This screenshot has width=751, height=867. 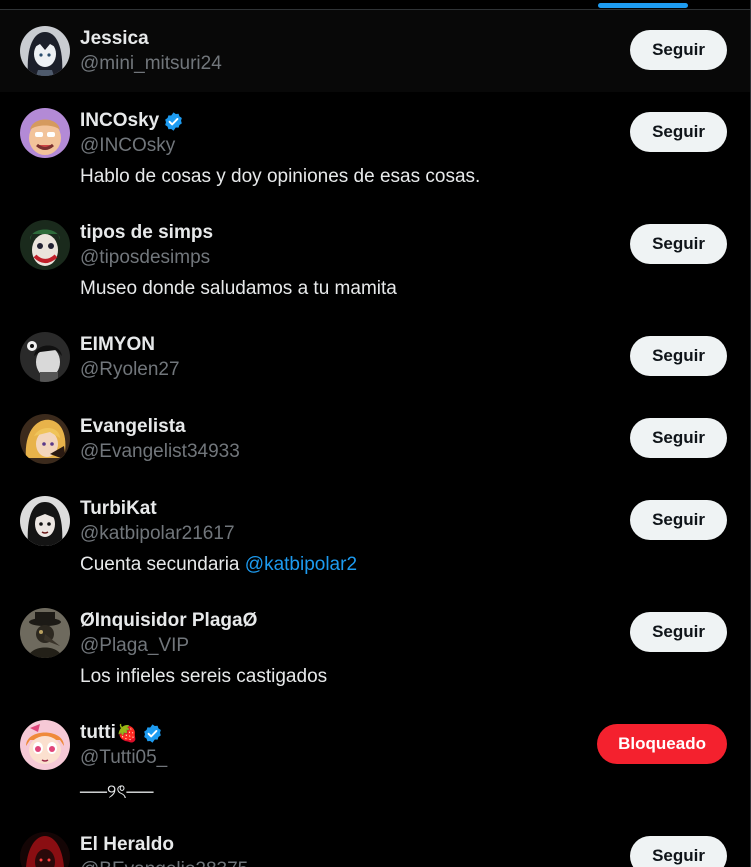 What do you see at coordinates (127, 845) in the screenshot?
I see `display-name: El Heraldo` at bounding box center [127, 845].